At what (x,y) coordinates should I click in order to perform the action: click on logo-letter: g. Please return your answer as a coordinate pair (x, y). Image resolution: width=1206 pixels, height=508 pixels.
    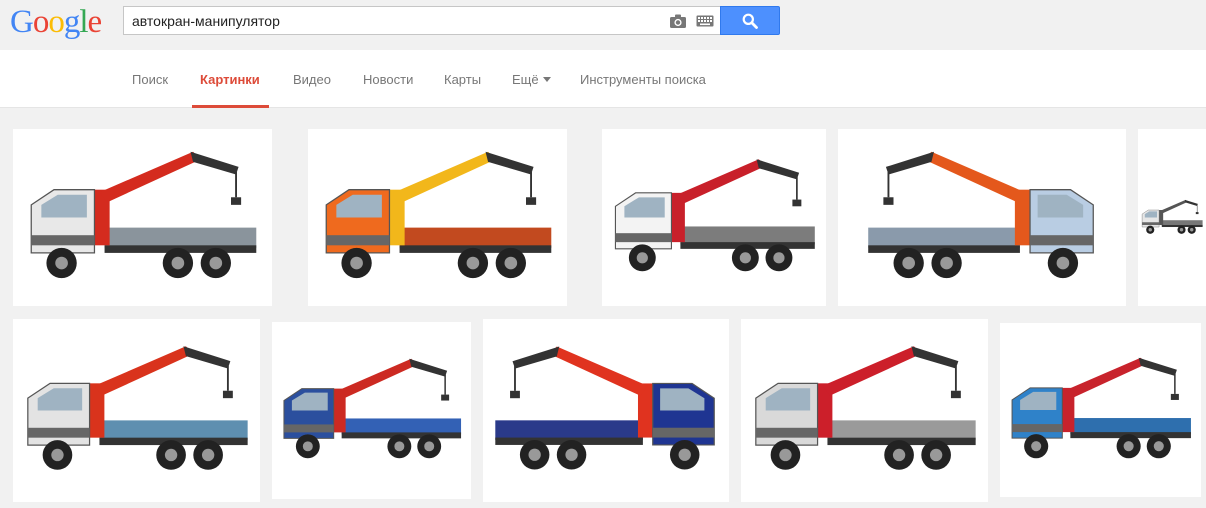
    Looking at the image, I should click on (71, 22).